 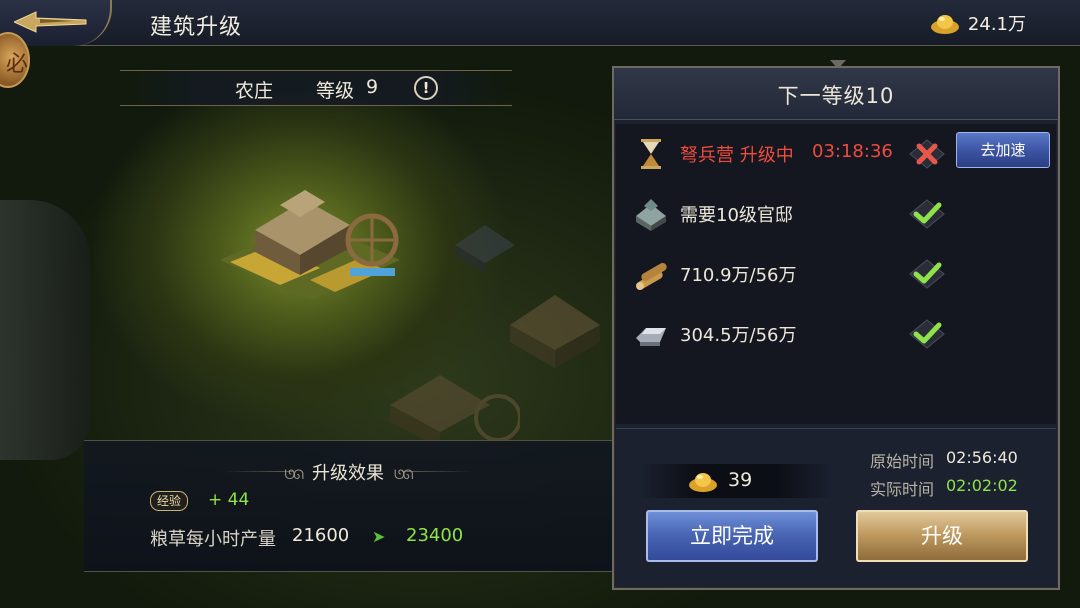 What do you see at coordinates (902, 461) in the screenshot?
I see `original-time-label: 原始时间` at bounding box center [902, 461].